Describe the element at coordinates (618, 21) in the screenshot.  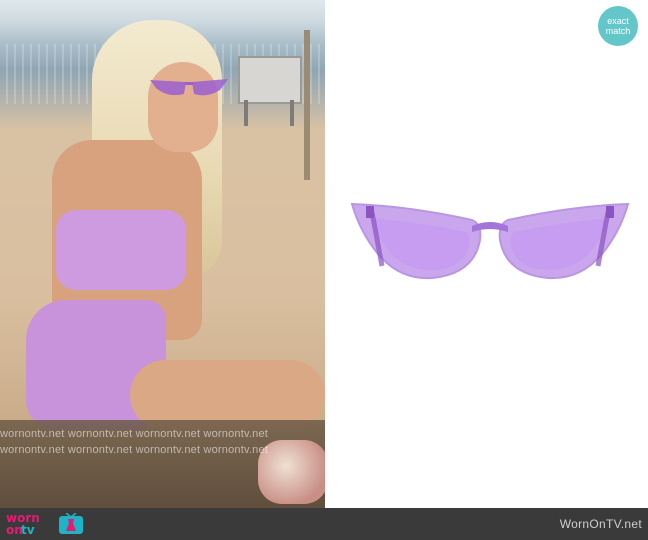
I see `badge-line: exact` at that location.